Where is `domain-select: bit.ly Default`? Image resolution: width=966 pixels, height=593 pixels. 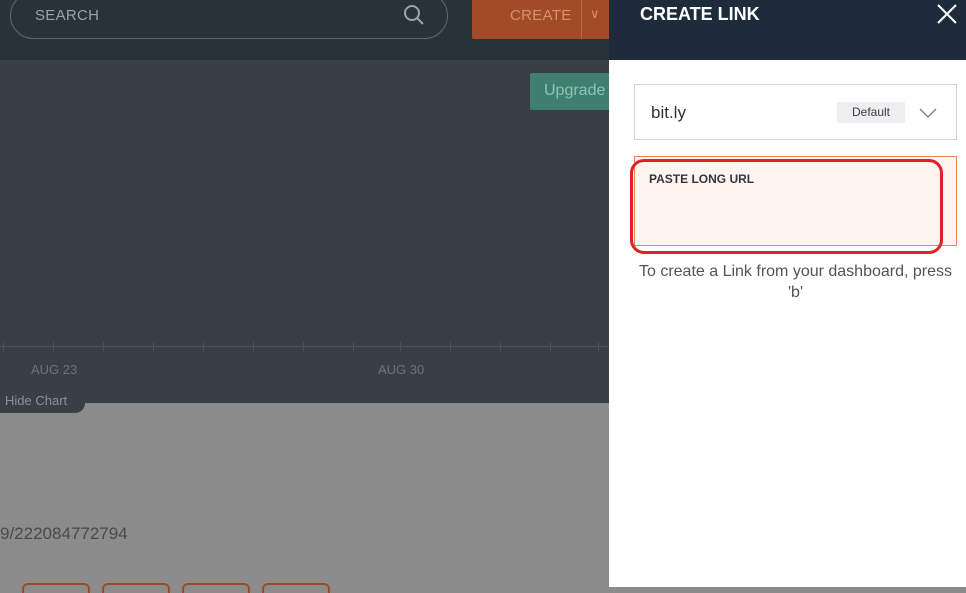 domain-select: bit.ly Default is located at coordinates (795, 112).